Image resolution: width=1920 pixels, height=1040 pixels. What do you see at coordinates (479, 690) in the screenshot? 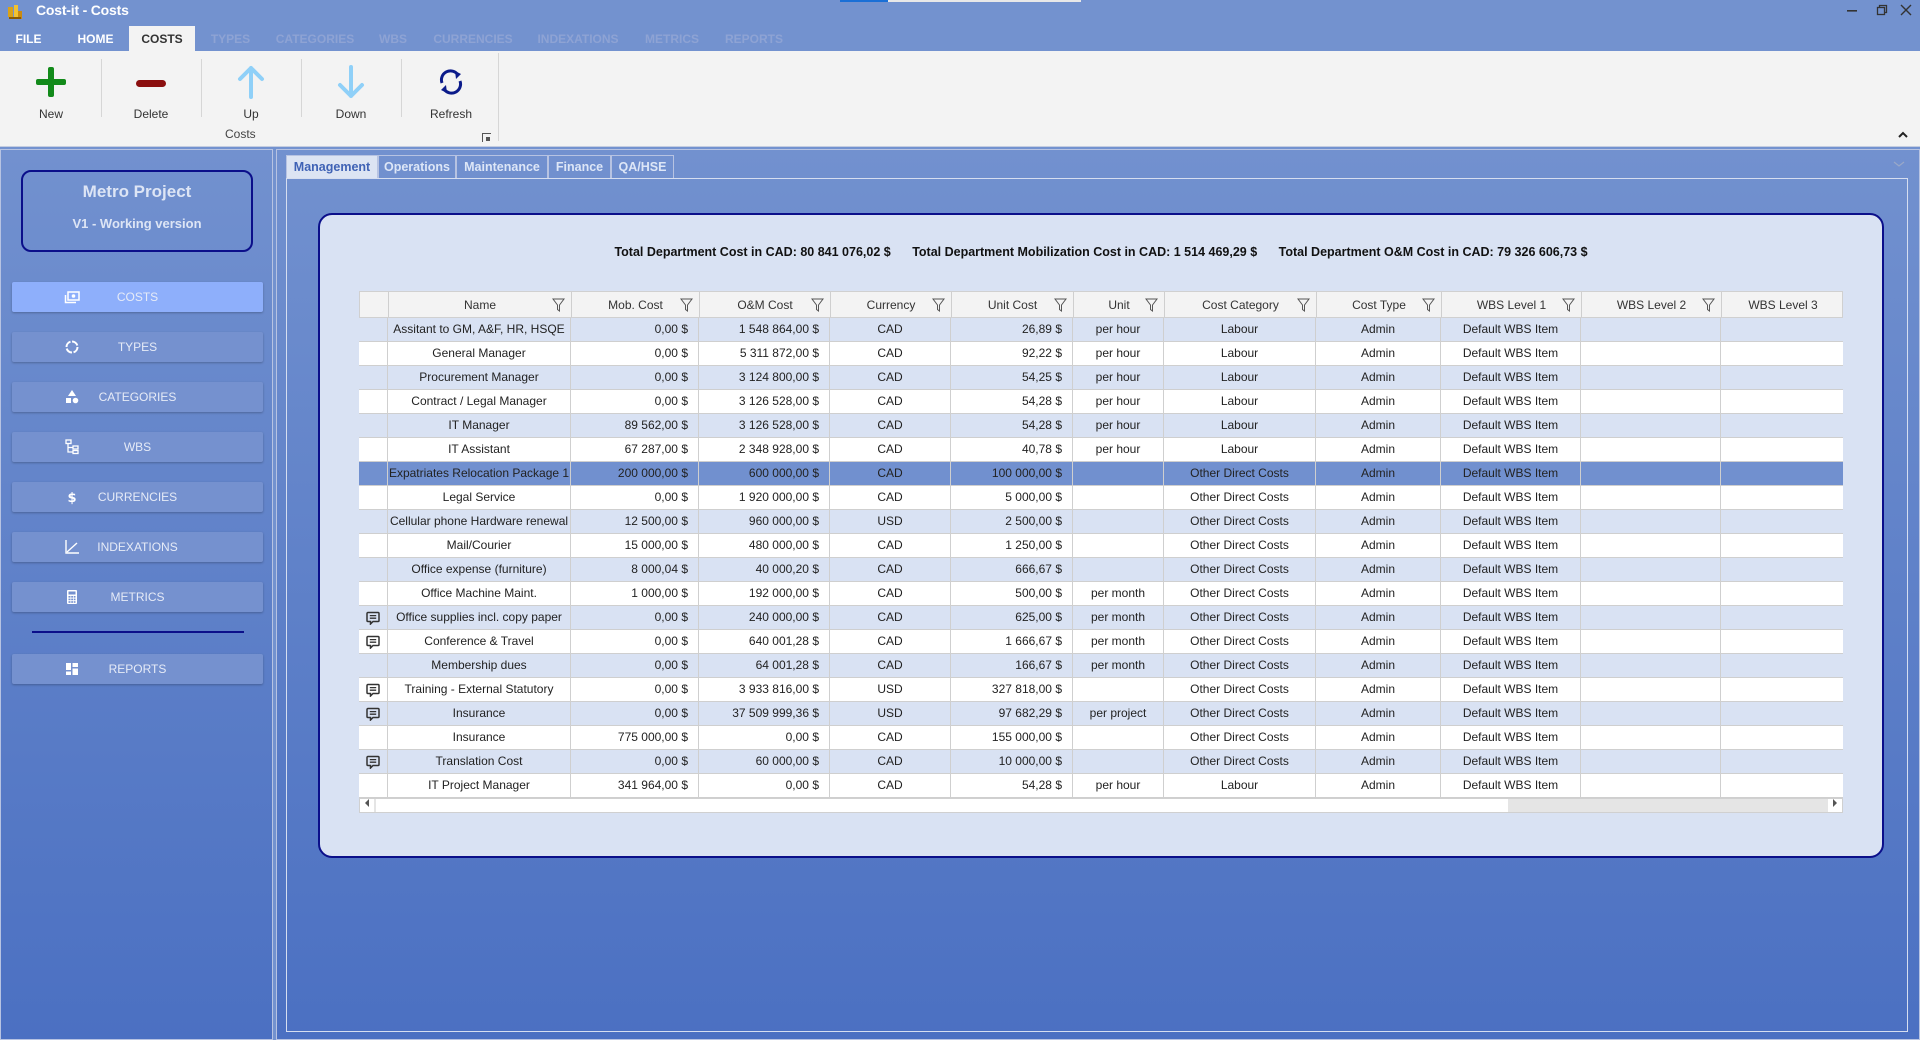
I see `cell-name: Training - External Statutory` at bounding box center [479, 690].